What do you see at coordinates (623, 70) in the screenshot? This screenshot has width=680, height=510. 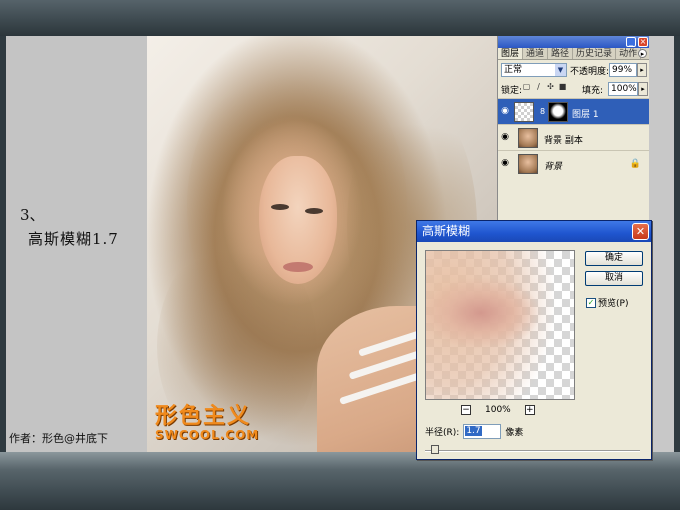 I see `opacity-input: 99%` at bounding box center [623, 70].